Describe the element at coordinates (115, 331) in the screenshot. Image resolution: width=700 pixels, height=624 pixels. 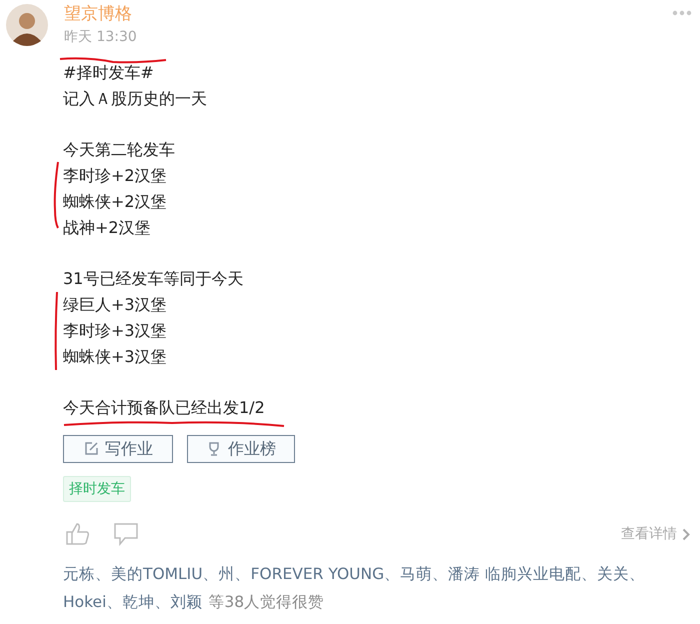
I see `post-text-line: 李时珍+3汉堡` at that location.